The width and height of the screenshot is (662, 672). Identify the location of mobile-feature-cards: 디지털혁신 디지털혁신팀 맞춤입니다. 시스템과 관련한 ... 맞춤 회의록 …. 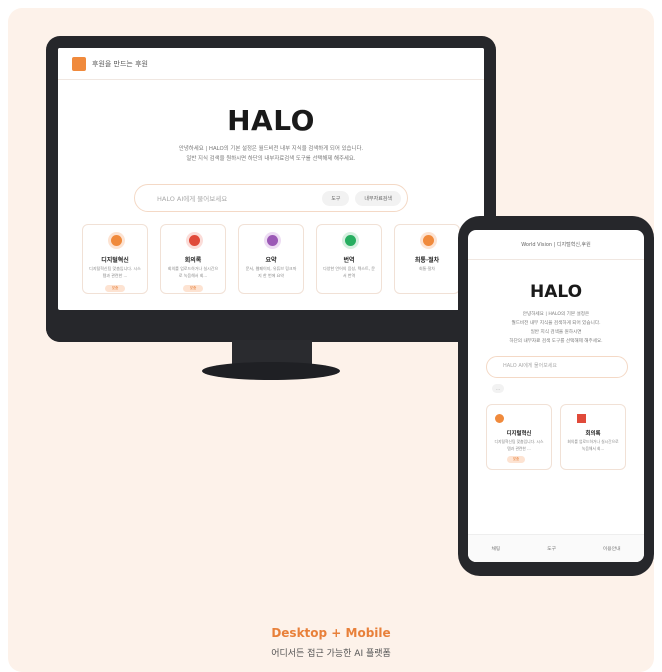
(560, 437).